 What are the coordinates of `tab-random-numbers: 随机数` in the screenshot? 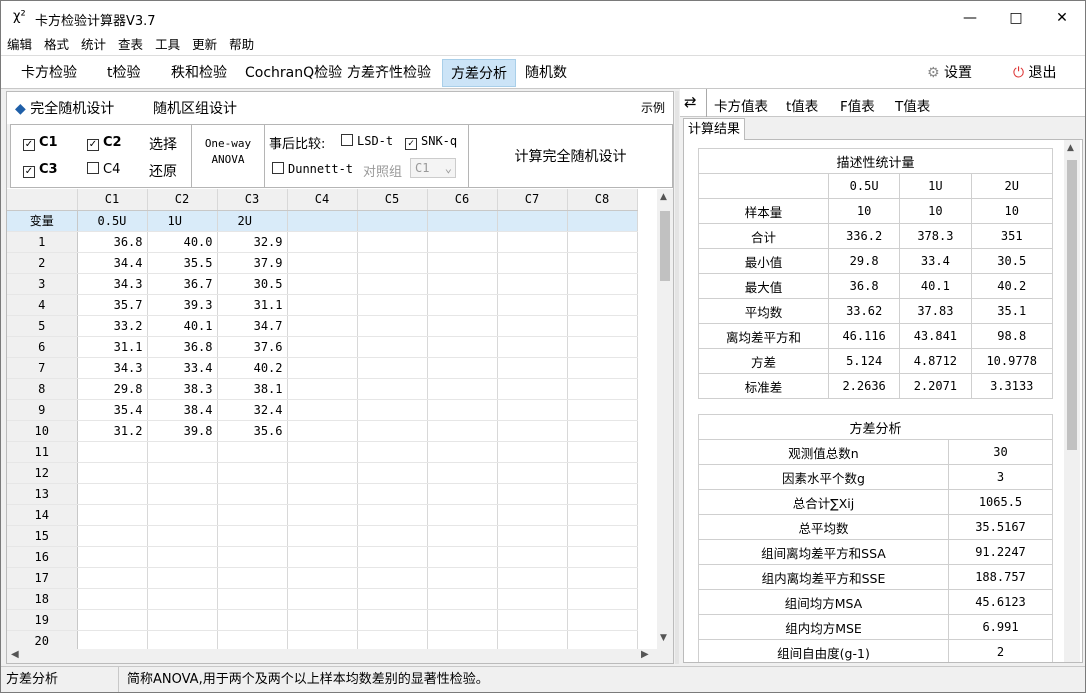 It's located at (546, 73).